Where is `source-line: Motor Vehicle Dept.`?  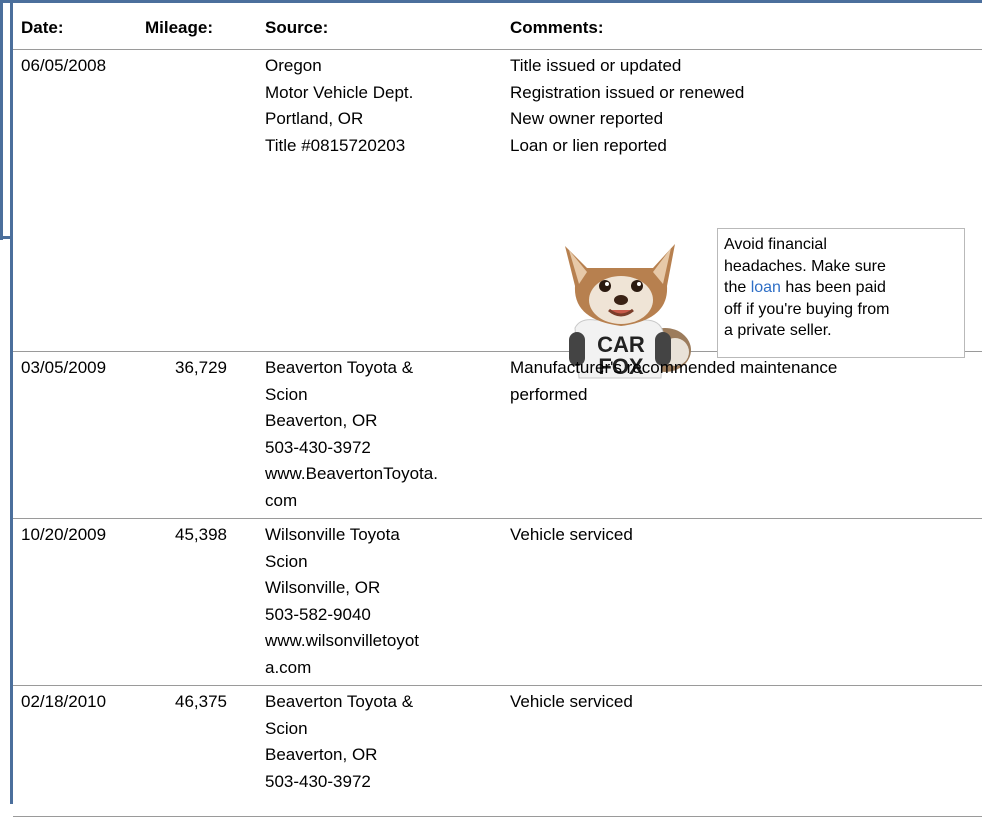
source-line: Motor Vehicle Dept. is located at coordinates (339, 92).